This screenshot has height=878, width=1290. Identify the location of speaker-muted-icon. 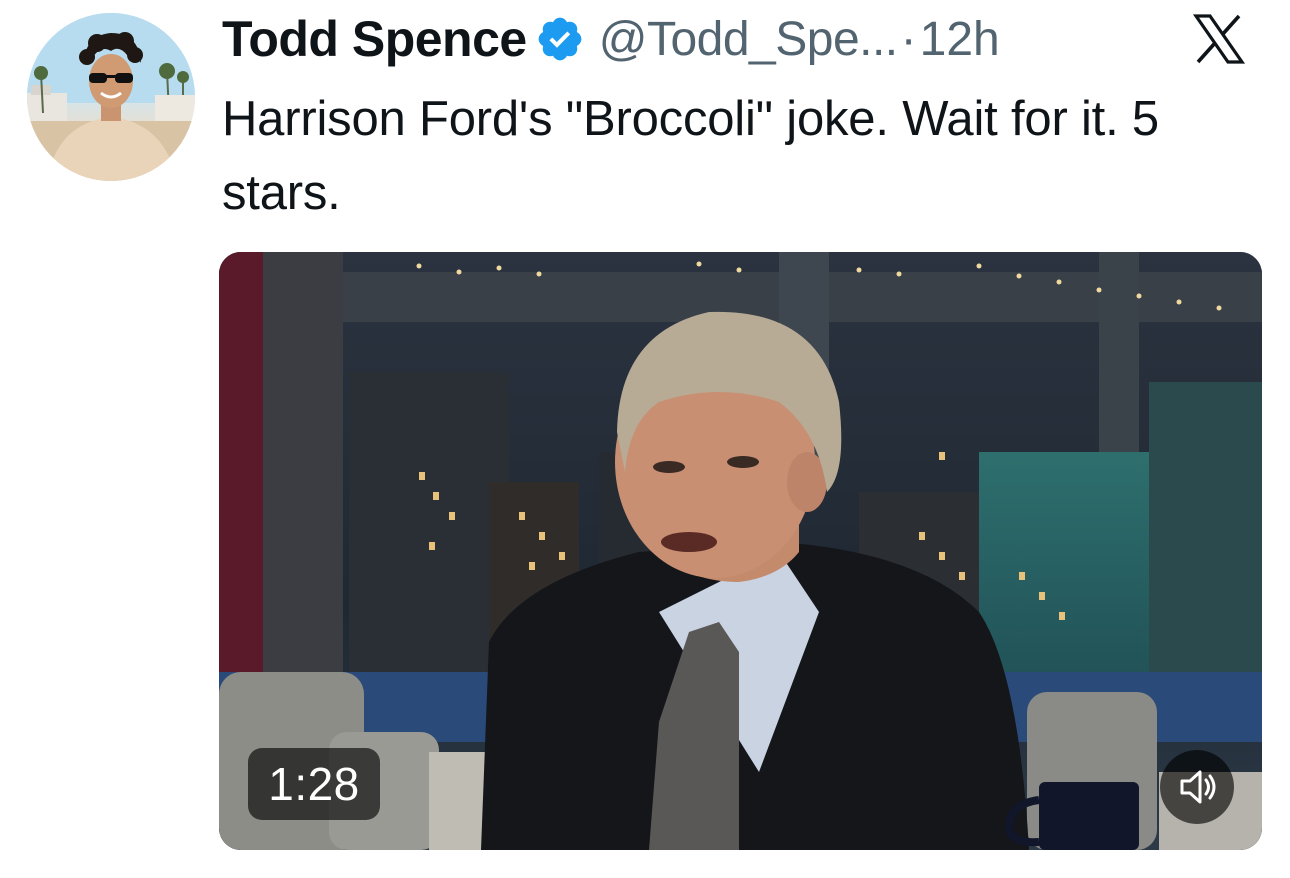
(1197, 787).